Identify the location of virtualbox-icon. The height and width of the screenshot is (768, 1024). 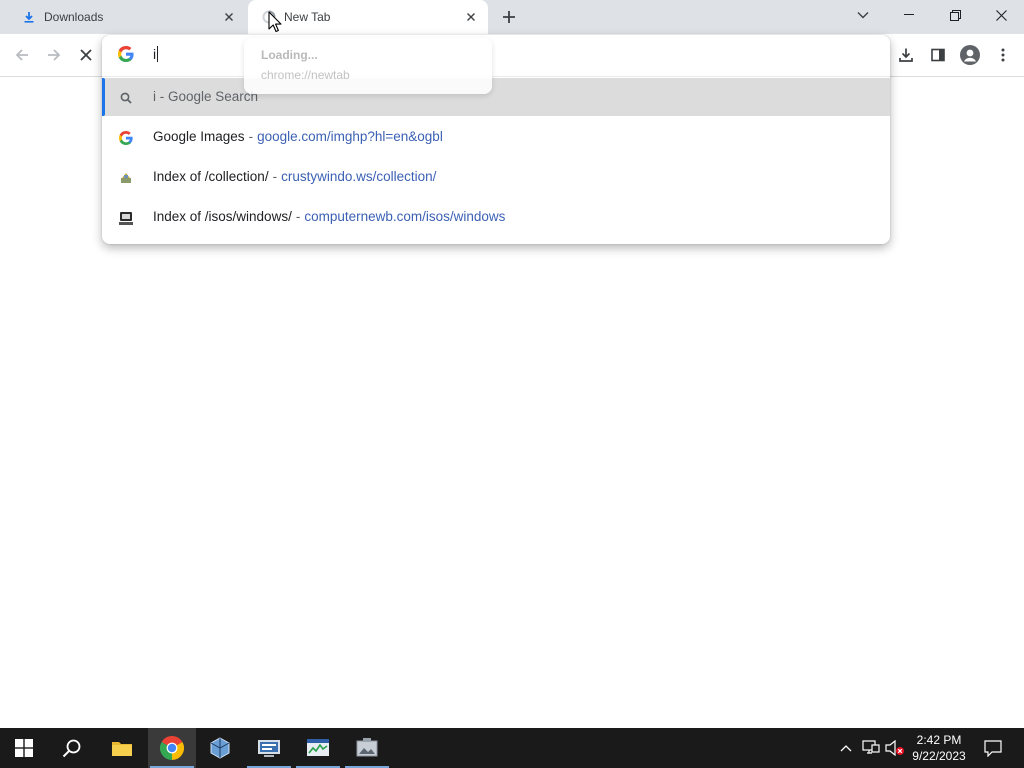
(220, 748).